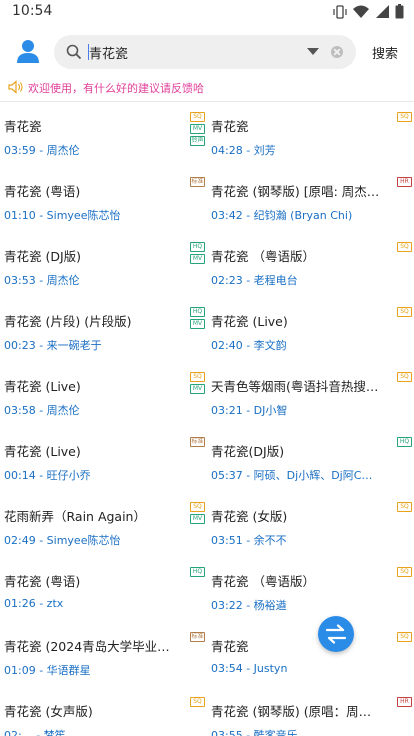 The width and height of the screenshot is (414, 736). What do you see at coordinates (336, 634) in the screenshot?
I see `swap-button` at bounding box center [336, 634].